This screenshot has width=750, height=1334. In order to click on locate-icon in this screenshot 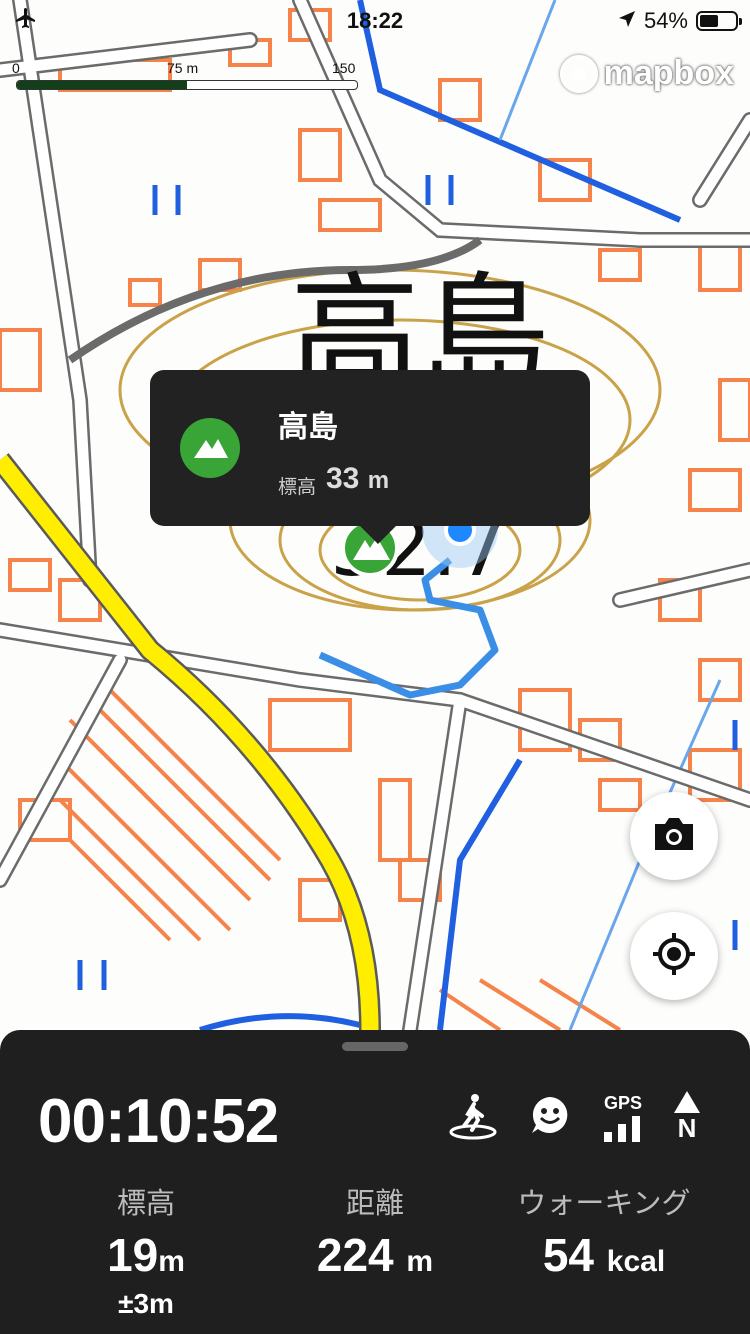, I will do `click(674, 956)`.